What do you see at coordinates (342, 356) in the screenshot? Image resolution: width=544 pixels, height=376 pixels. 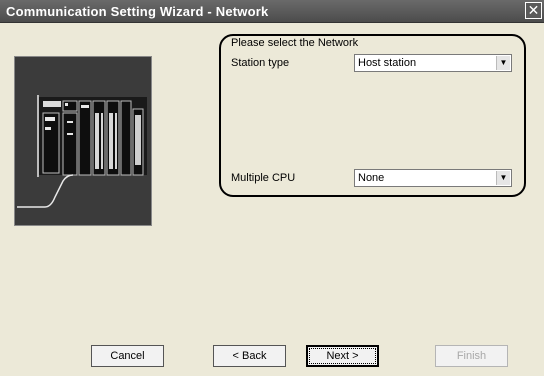 I see `next-button: Next >` at bounding box center [342, 356].